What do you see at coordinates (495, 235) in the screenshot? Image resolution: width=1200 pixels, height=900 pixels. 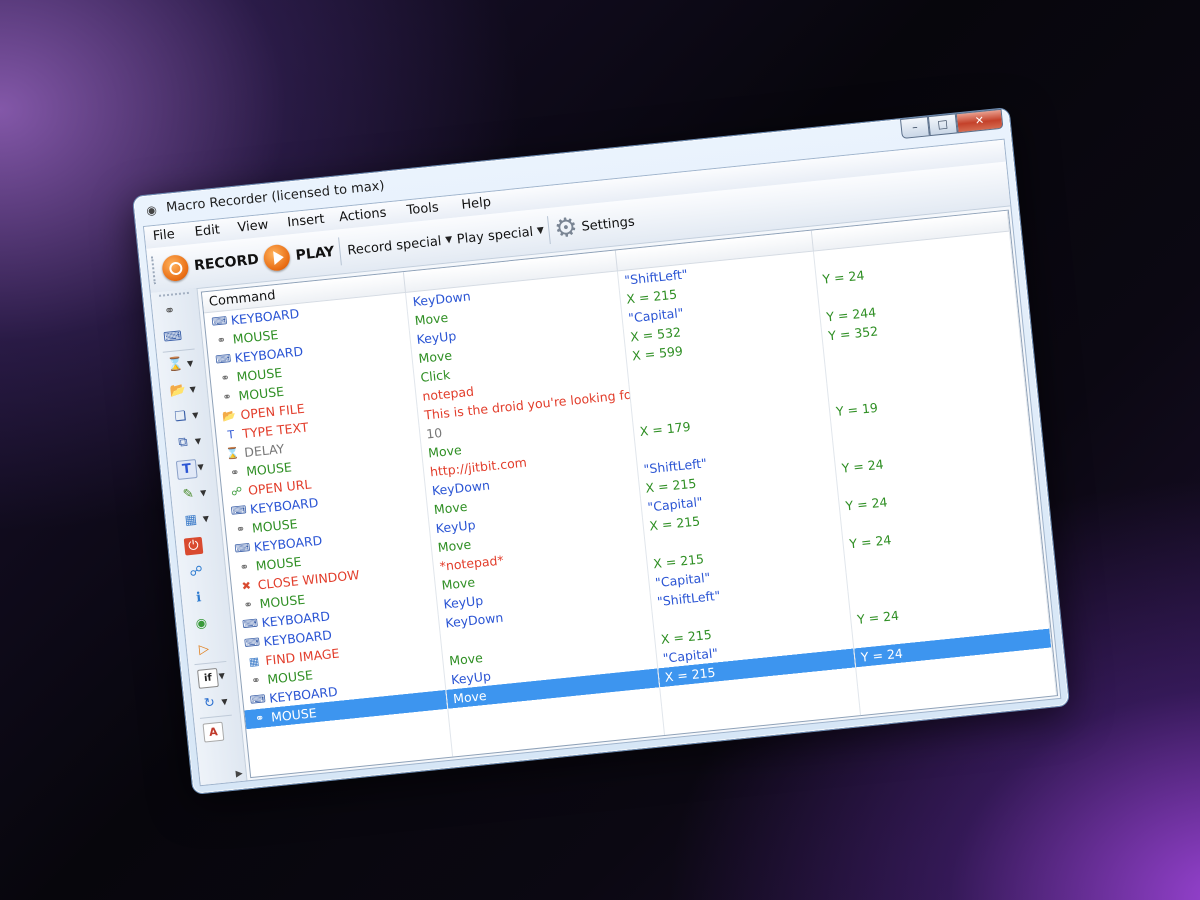 I see `play-special-label: Play special` at bounding box center [495, 235].